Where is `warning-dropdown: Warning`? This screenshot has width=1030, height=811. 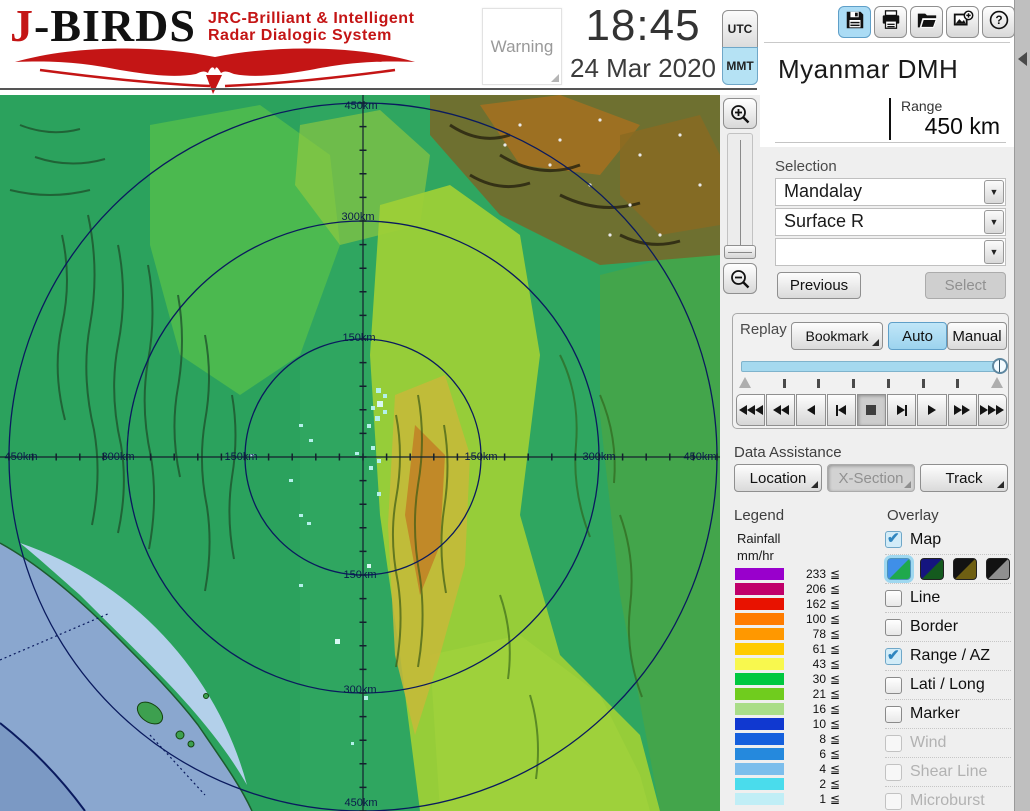
warning-dropdown: Warning is located at coordinates (522, 46).